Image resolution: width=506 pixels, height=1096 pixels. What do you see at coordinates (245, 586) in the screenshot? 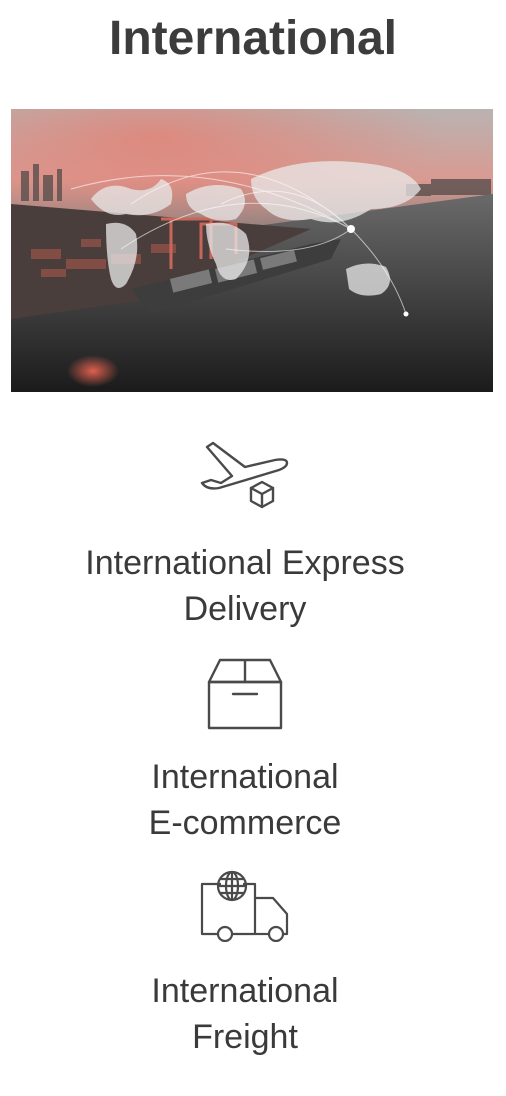
I see `service-label: International Express Delivery` at bounding box center [245, 586].